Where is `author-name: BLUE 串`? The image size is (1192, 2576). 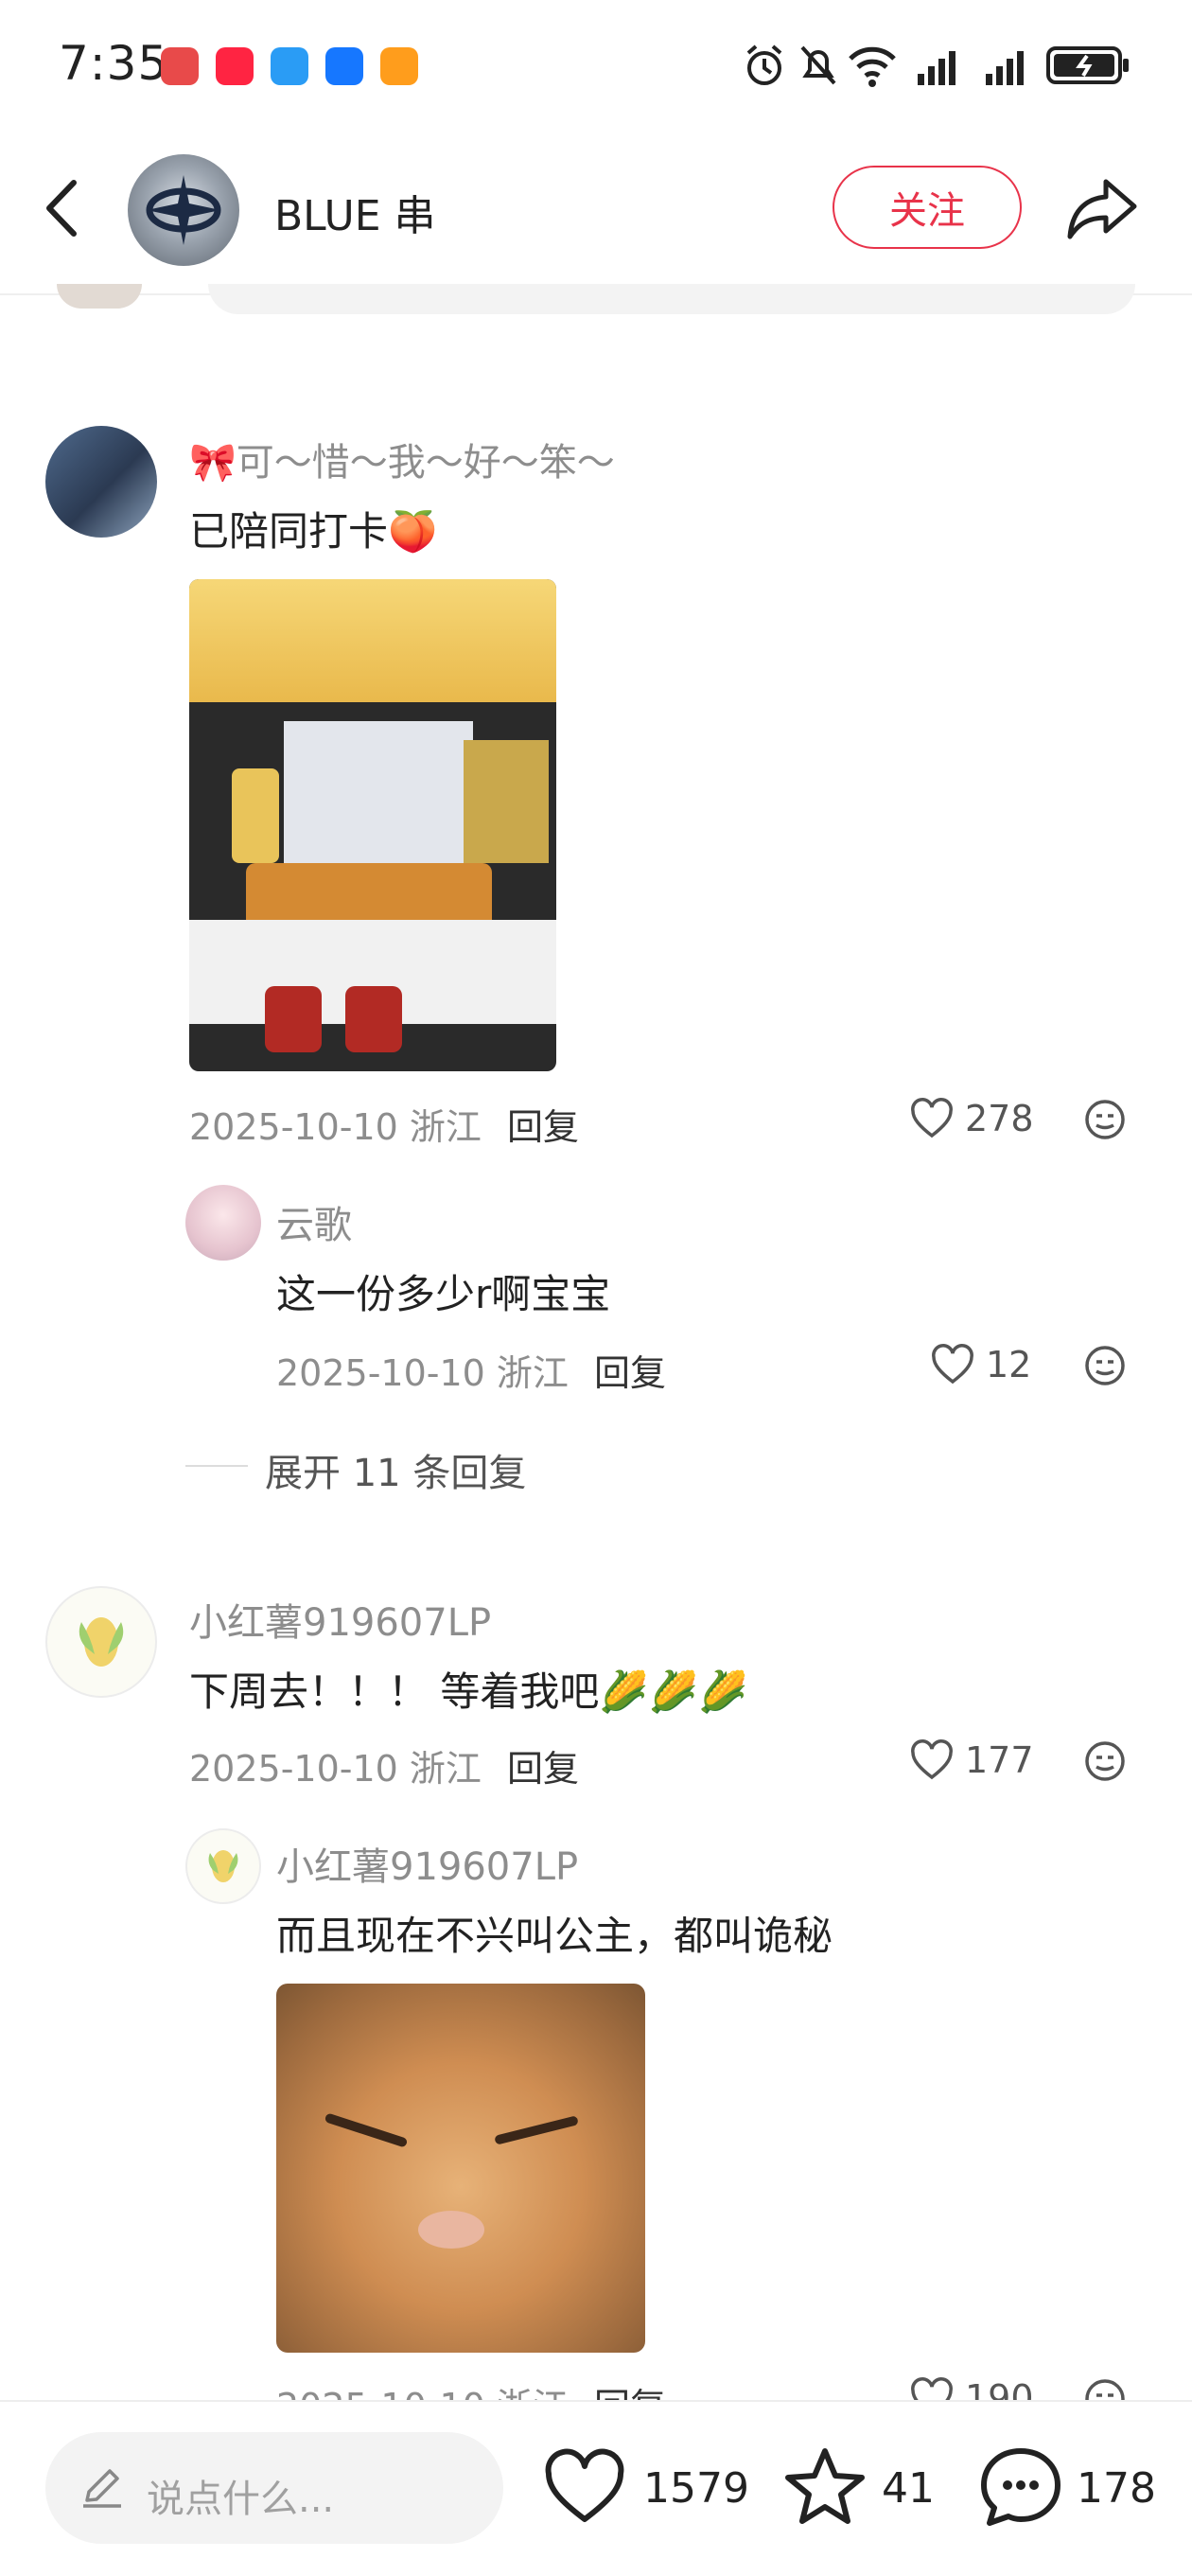 author-name: BLUE 串 is located at coordinates (355, 212).